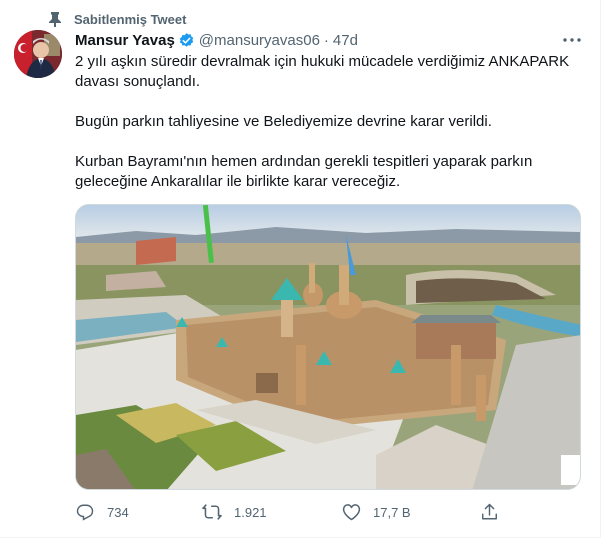  Describe the element at coordinates (130, 19) in the screenshot. I see `pinned-label: Sabitlenmiş Tweet` at that location.